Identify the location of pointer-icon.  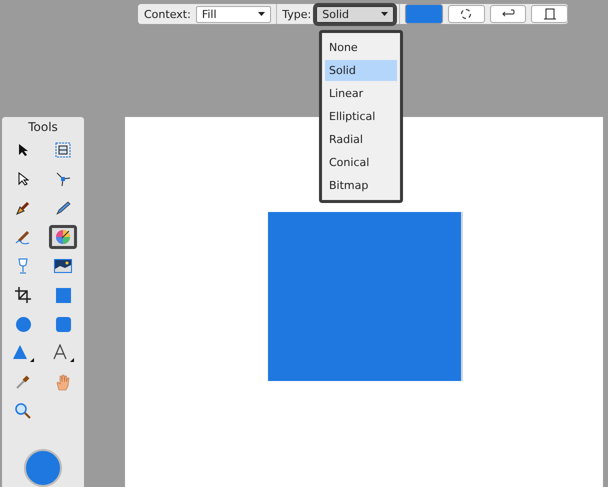
(23, 150).